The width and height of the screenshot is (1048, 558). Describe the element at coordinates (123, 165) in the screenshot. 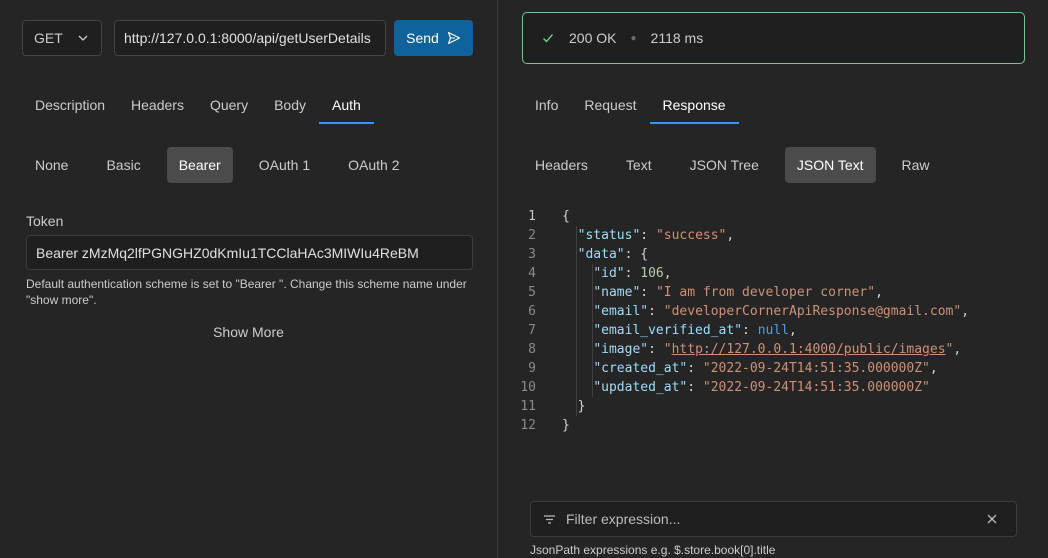

I see `auth-type-basic: Basic` at that location.